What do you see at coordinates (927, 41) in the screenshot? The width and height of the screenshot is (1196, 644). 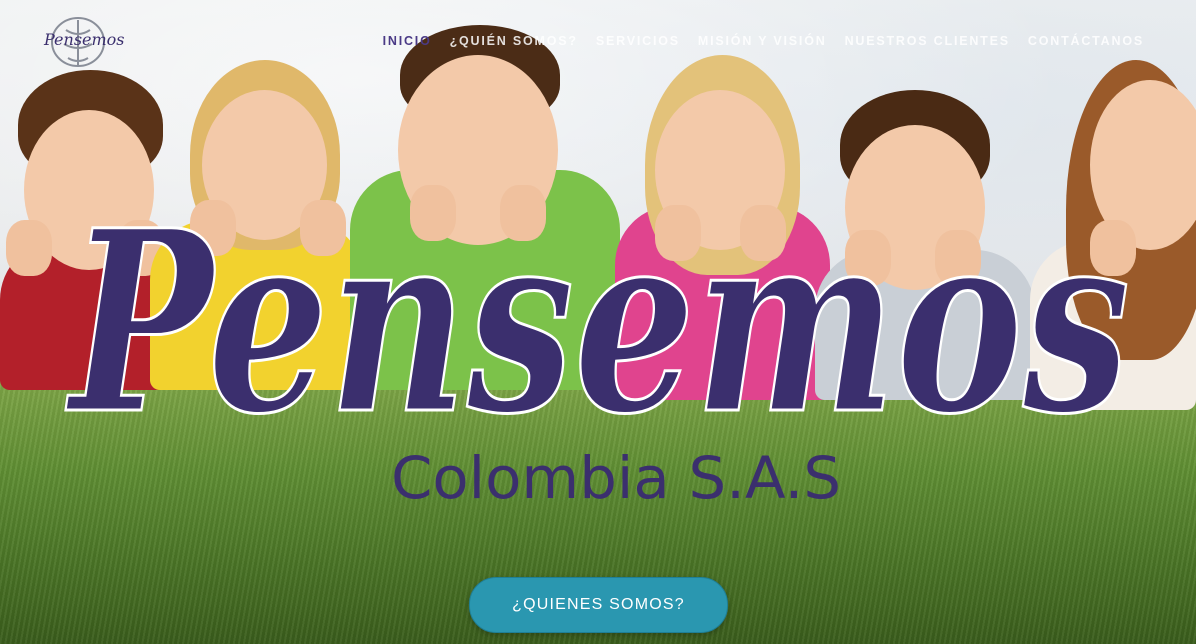 I see `nav-item-nuestros-clientes: NUESTROS CLIENTES` at bounding box center [927, 41].